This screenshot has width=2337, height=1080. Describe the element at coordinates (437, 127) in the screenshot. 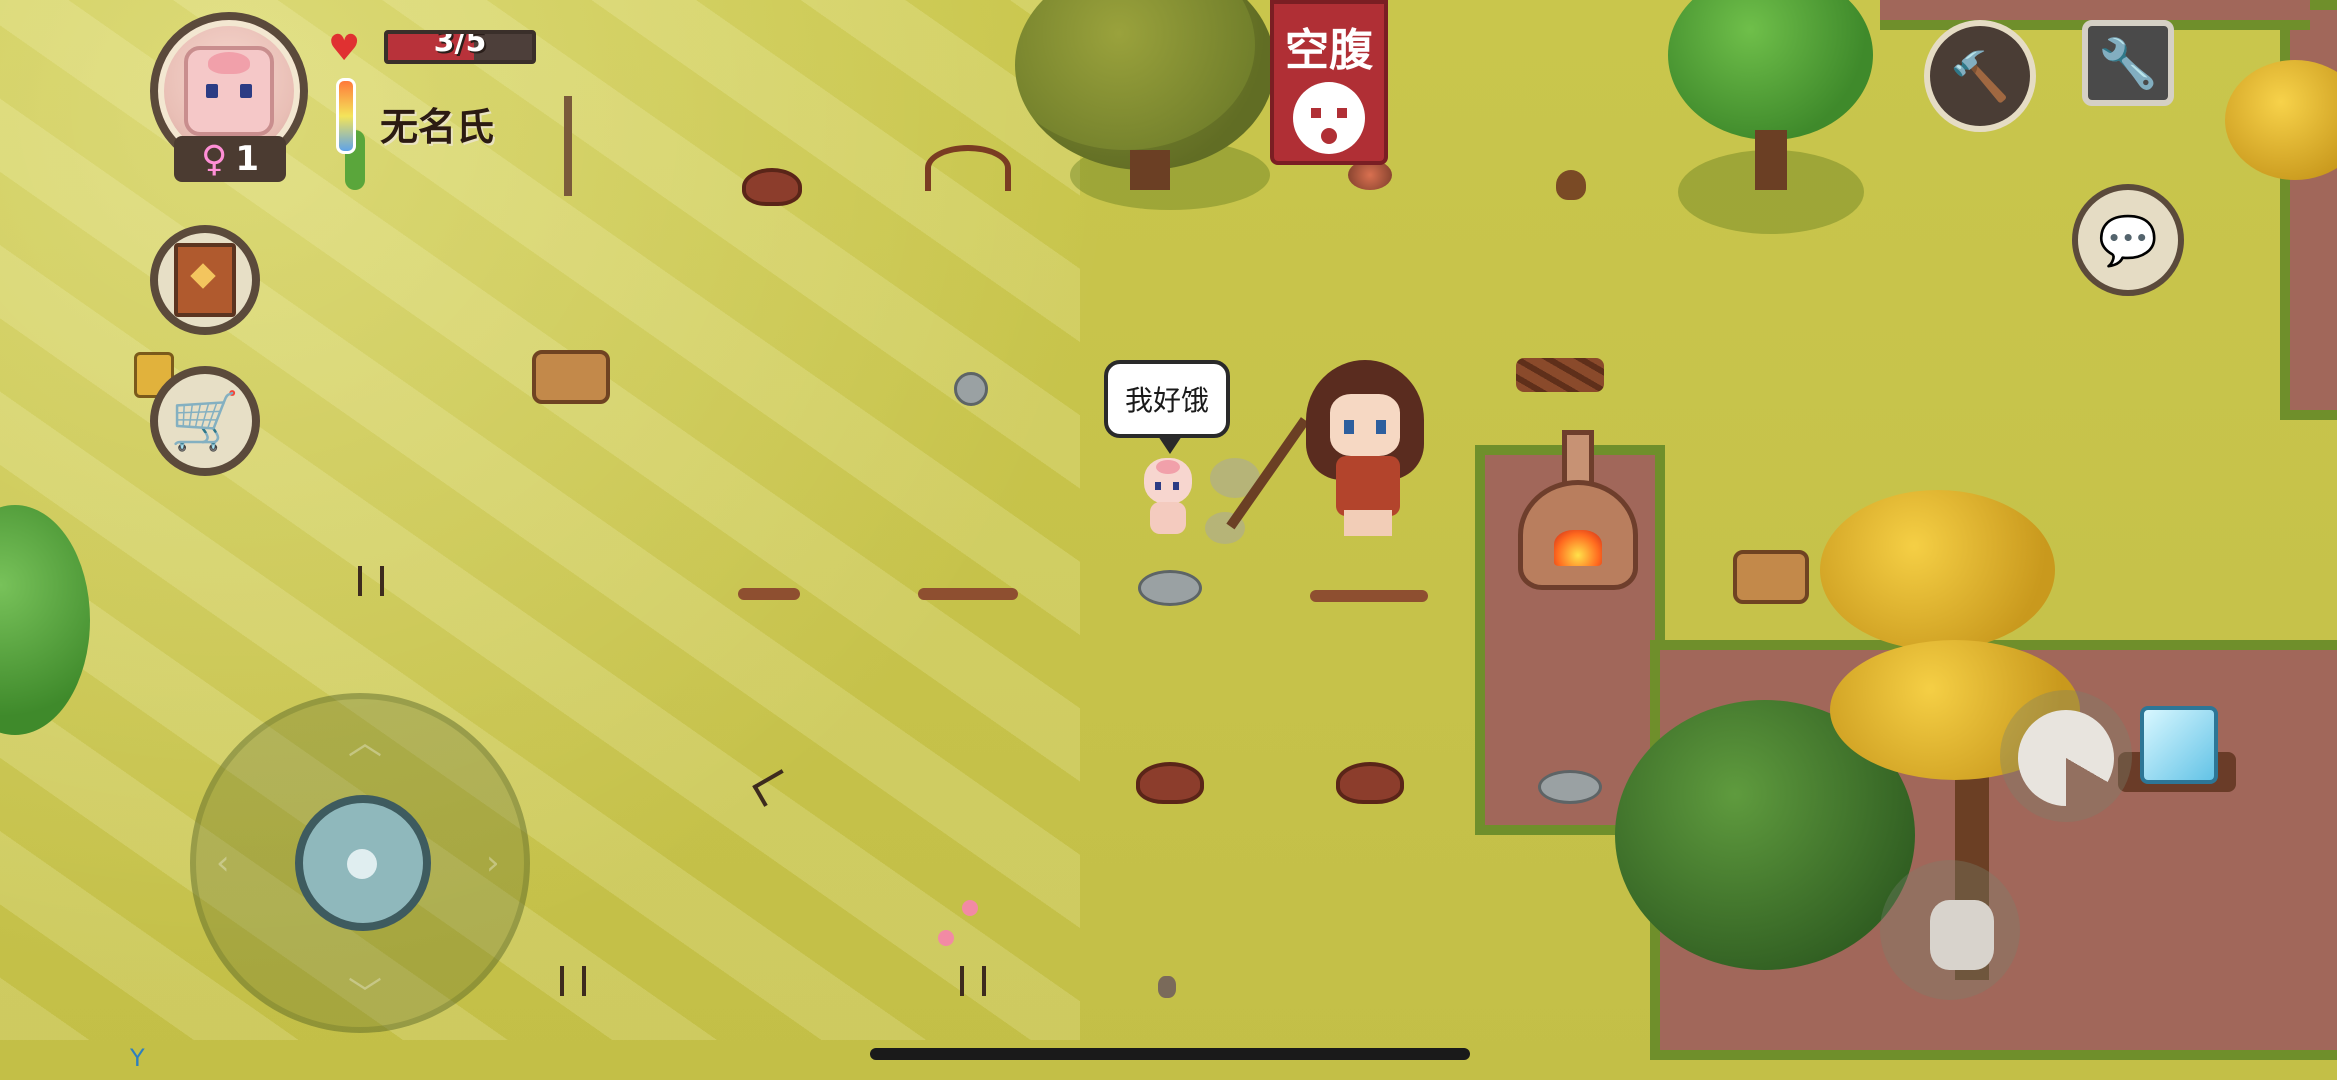

I see `player-name: 无名氏` at that location.